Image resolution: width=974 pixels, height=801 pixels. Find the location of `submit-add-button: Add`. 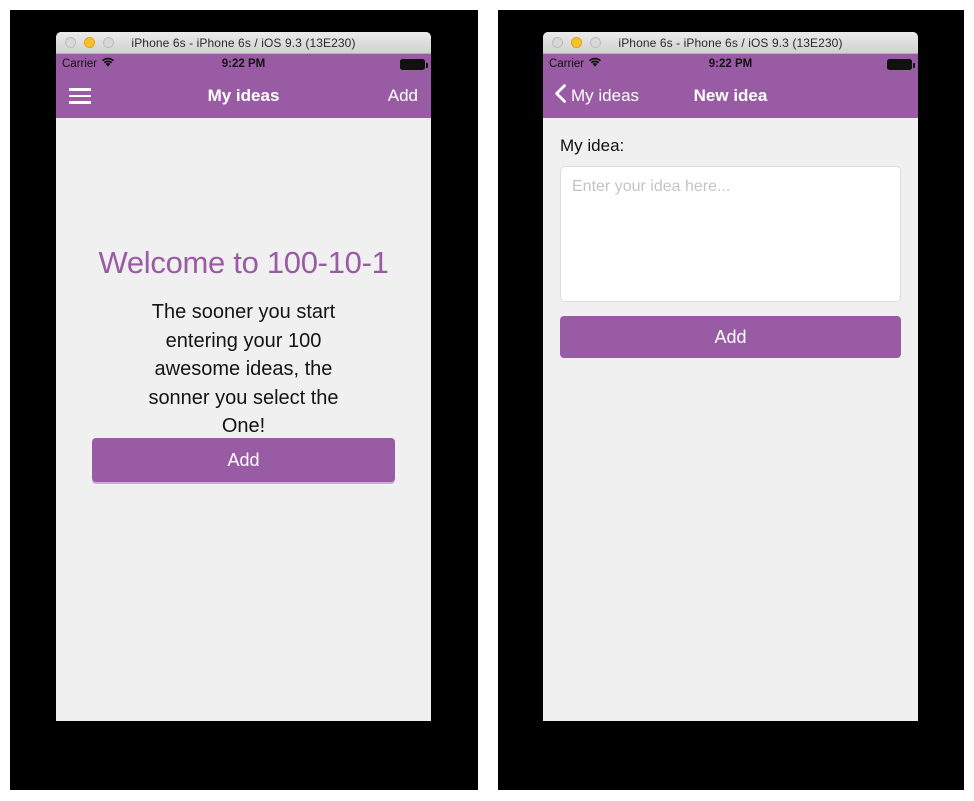

submit-add-button: Add is located at coordinates (730, 337).